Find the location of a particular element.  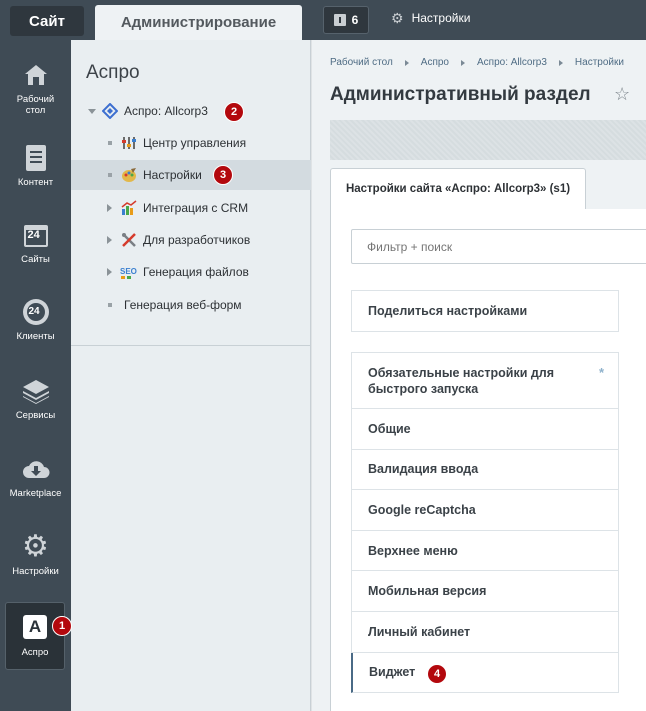

menu-item-file-generation: SEO Генерация файлов is located at coordinates (191, 272).